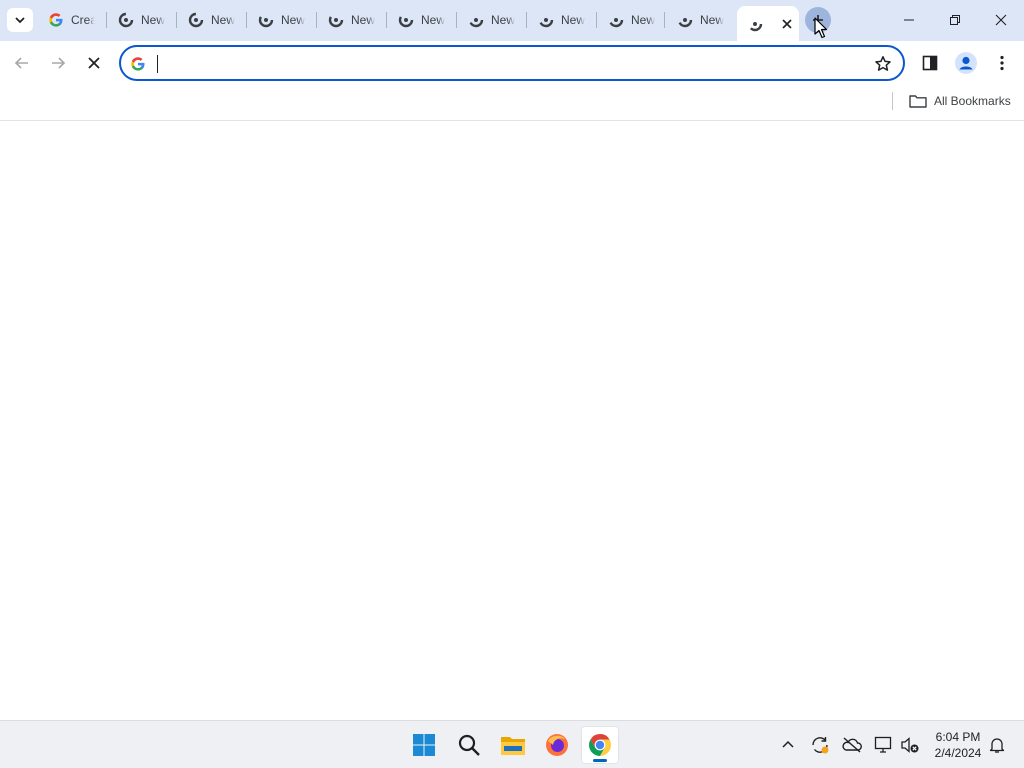  I want to click on restore-button, so click(955, 20).